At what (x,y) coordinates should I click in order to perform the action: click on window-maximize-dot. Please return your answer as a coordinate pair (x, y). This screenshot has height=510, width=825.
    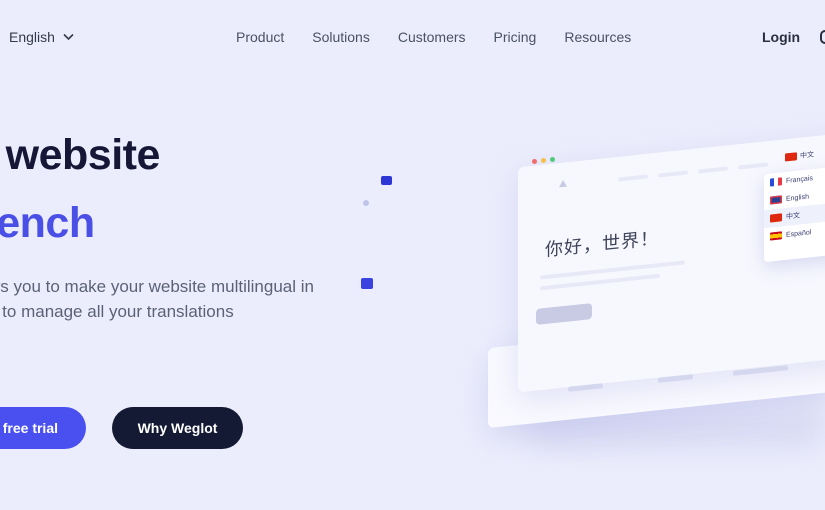
    Looking at the image, I should click on (552, 159).